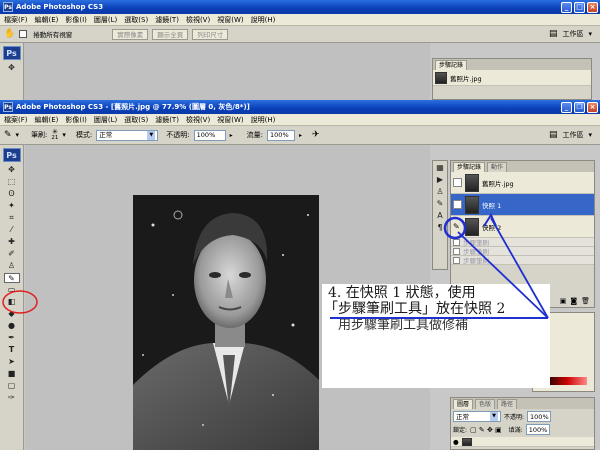 Image resolution: width=600 pixels, height=450 pixels. What do you see at coordinates (519, 268) in the screenshot?
I see `blue-arrow-line-right` at bounding box center [519, 268].